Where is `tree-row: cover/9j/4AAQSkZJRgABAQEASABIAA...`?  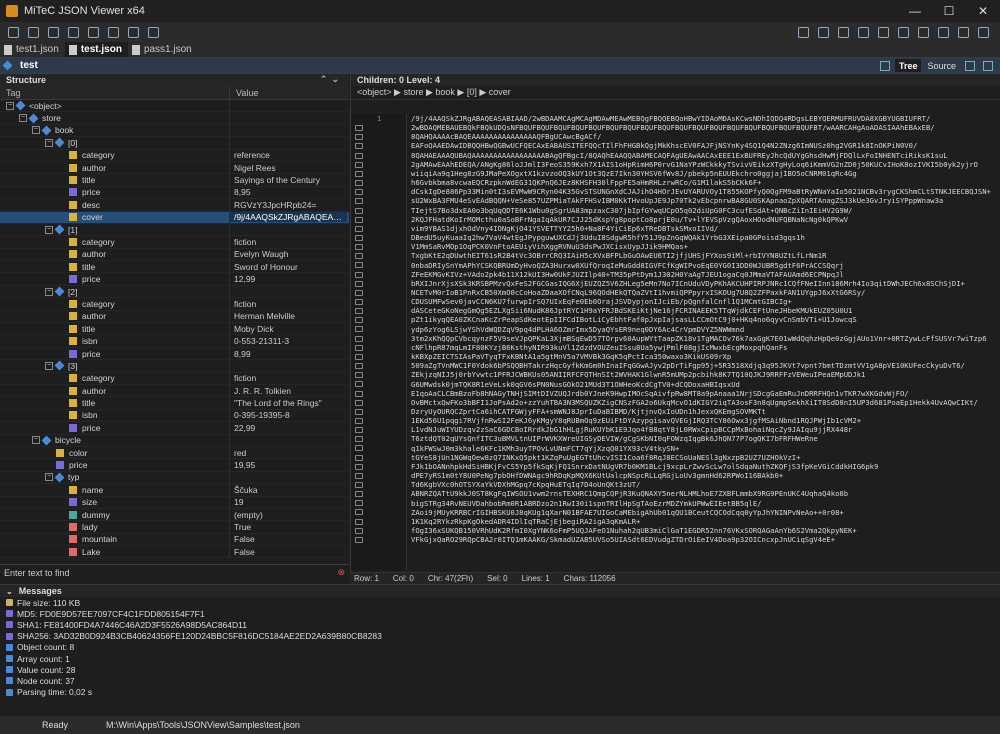 tree-row: cover/9j/4AAQSkZJRgABAQEASABIAA... is located at coordinates (174, 217).